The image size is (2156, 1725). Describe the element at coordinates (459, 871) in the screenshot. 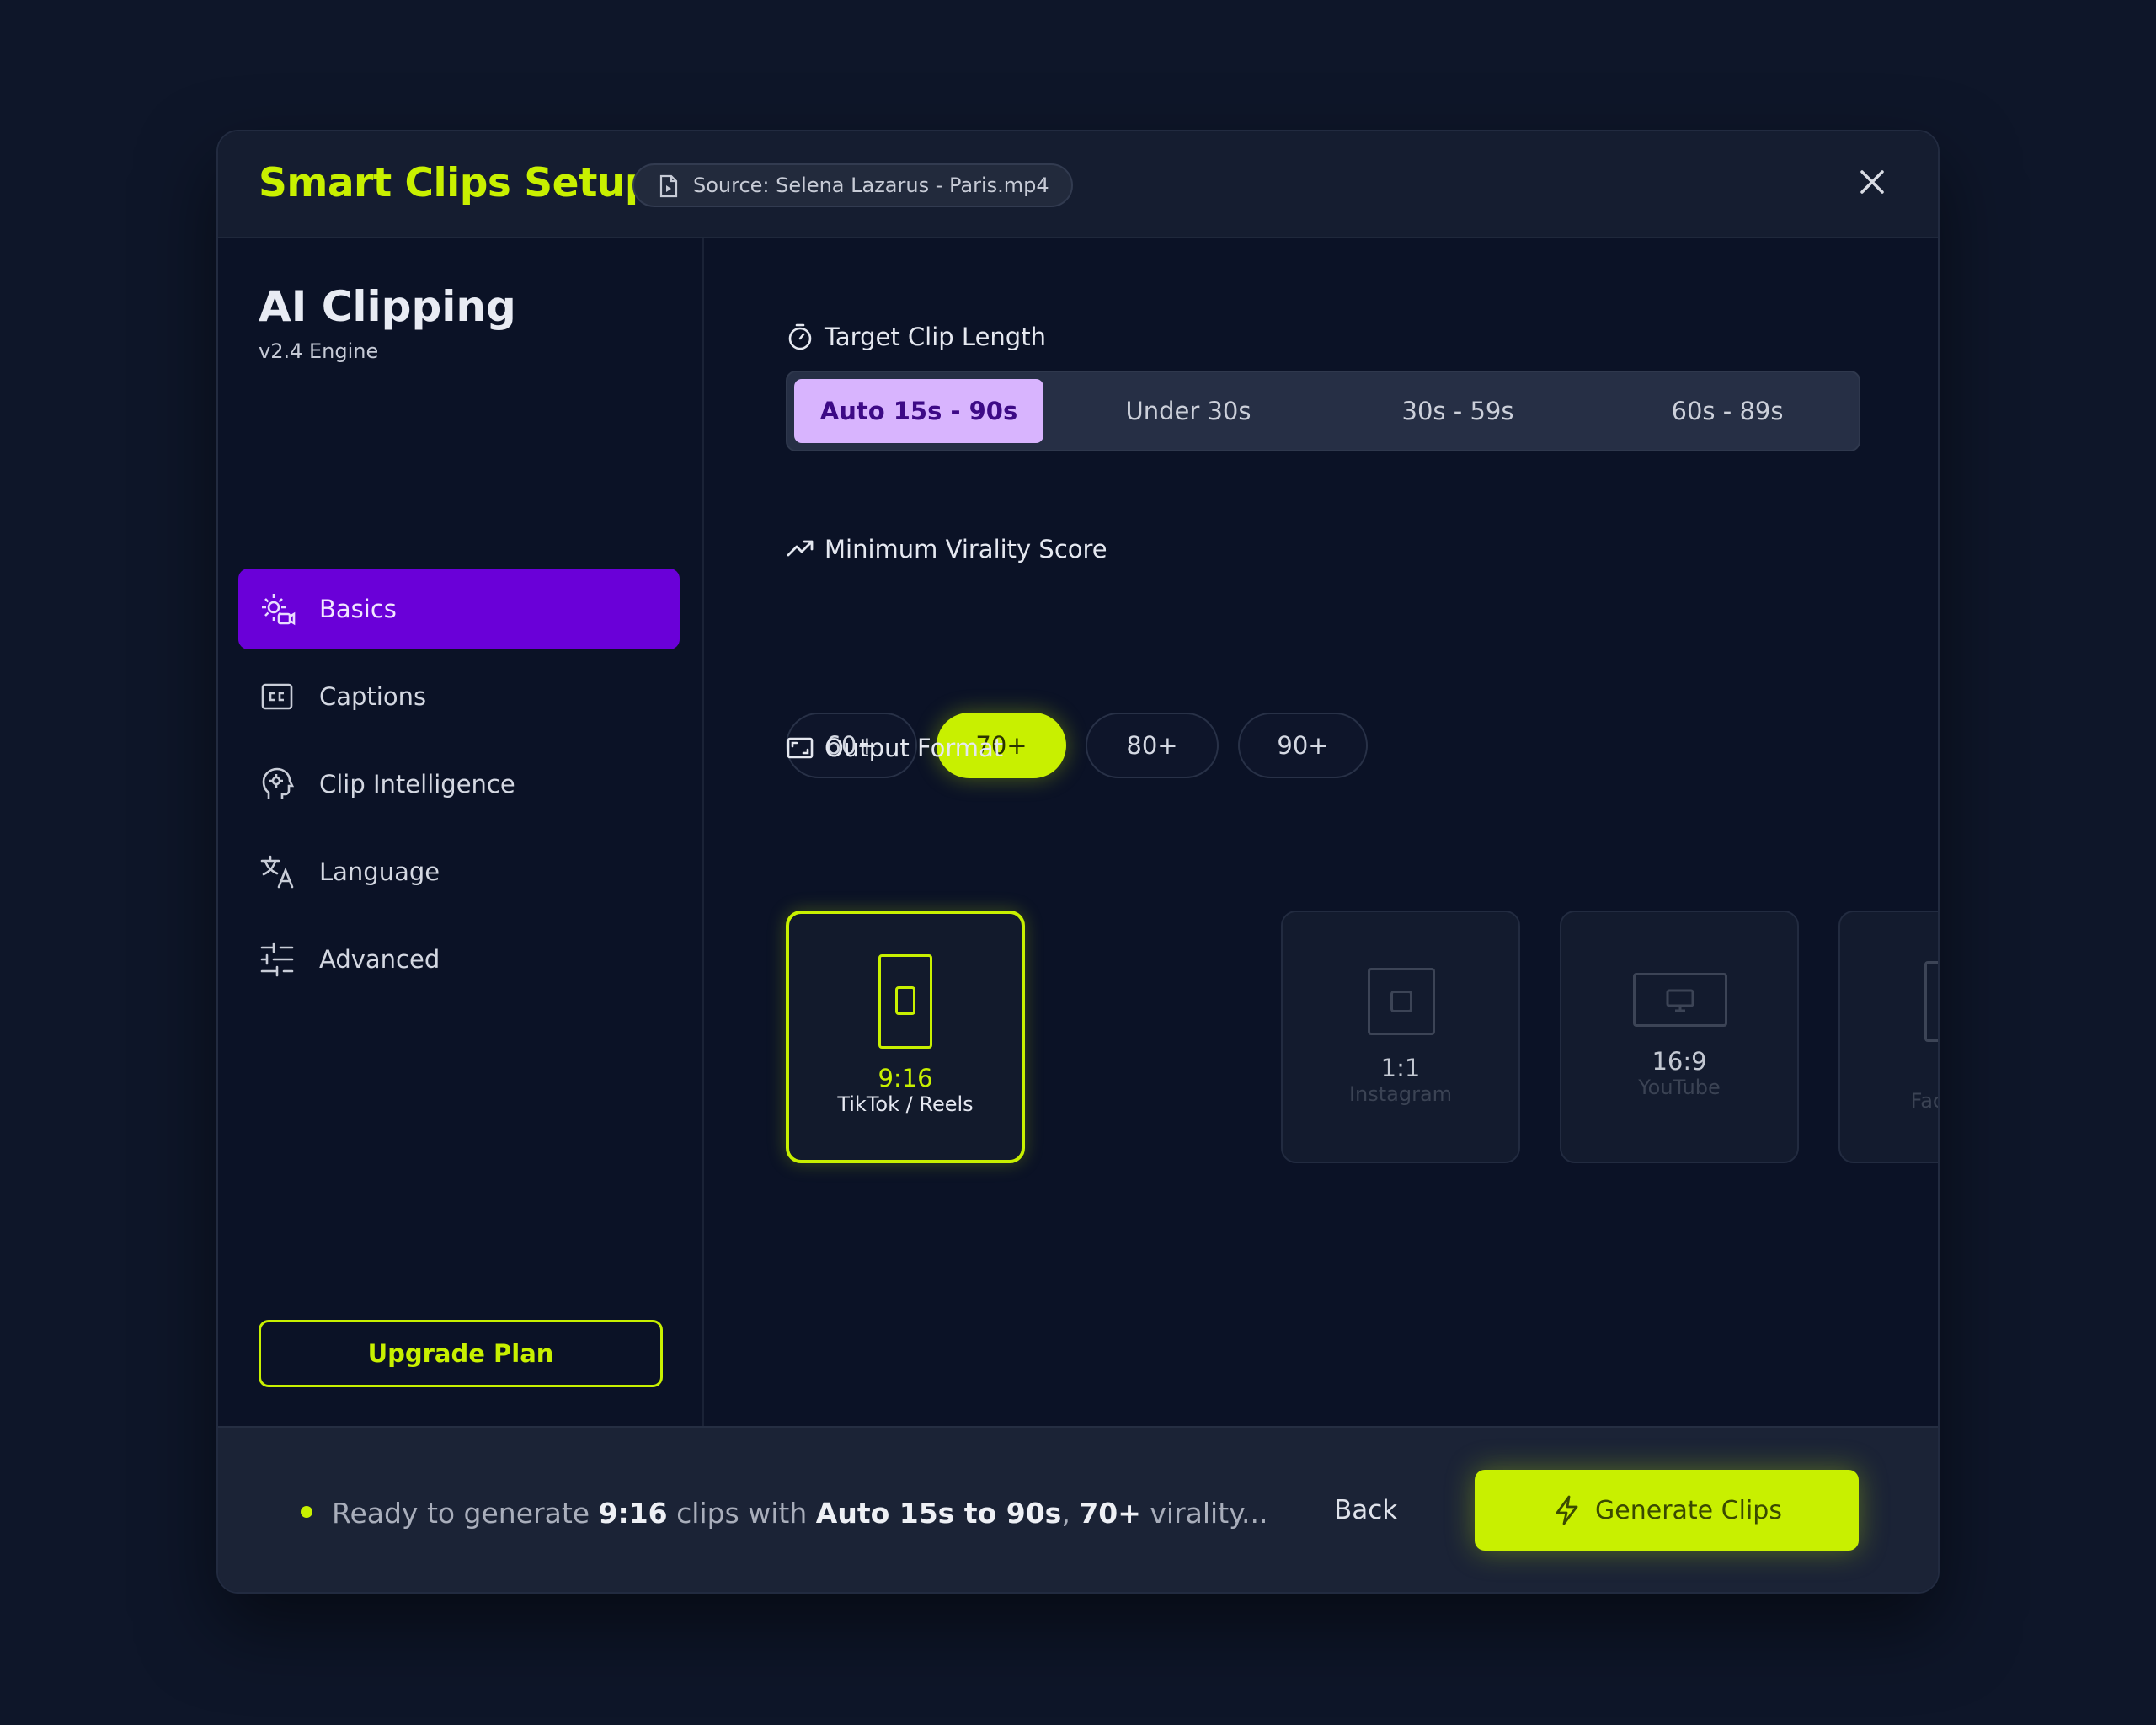

I see `sidebar-item-language: Language` at that location.